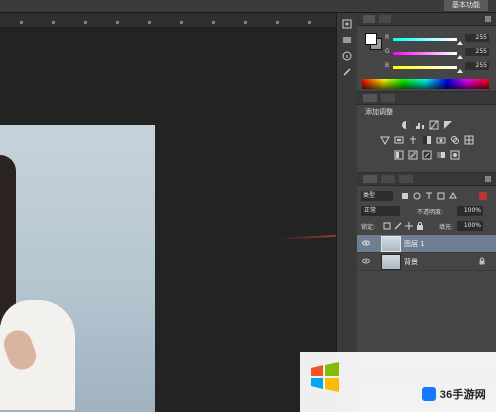  What do you see at coordinates (369, 19) in the screenshot?
I see `tab-color` at bounding box center [369, 19].